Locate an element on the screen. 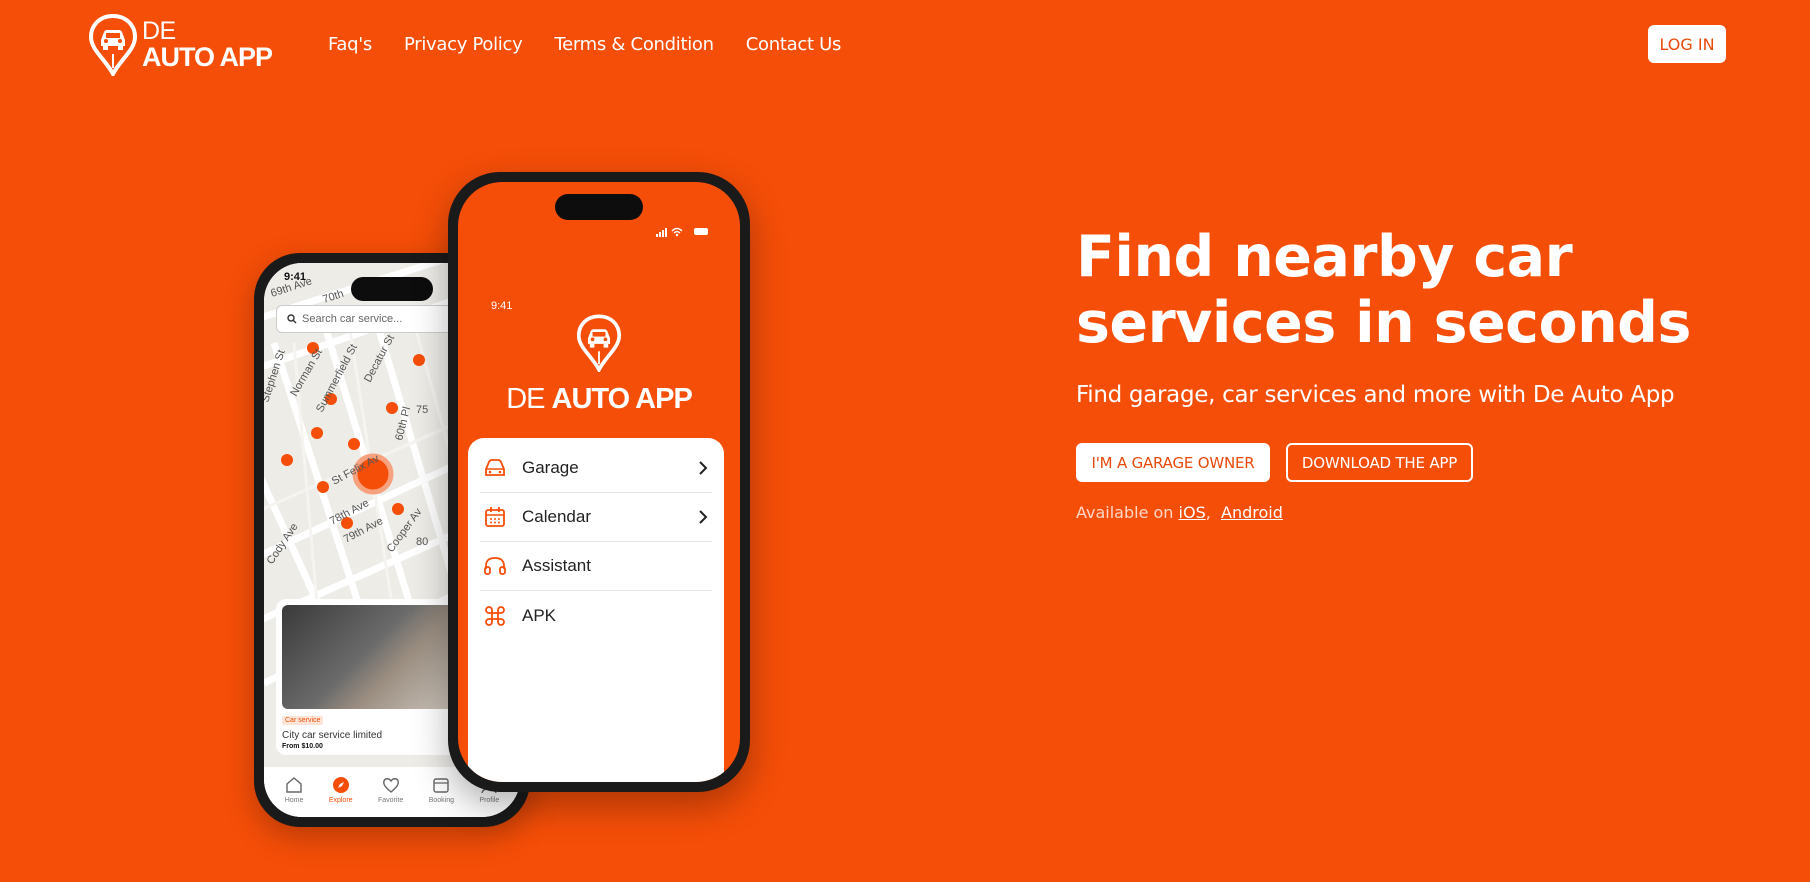 Image resolution: width=1810 pixels, height=882 pixels. available-prefix: Available on is located at coordinates (1125, 512).